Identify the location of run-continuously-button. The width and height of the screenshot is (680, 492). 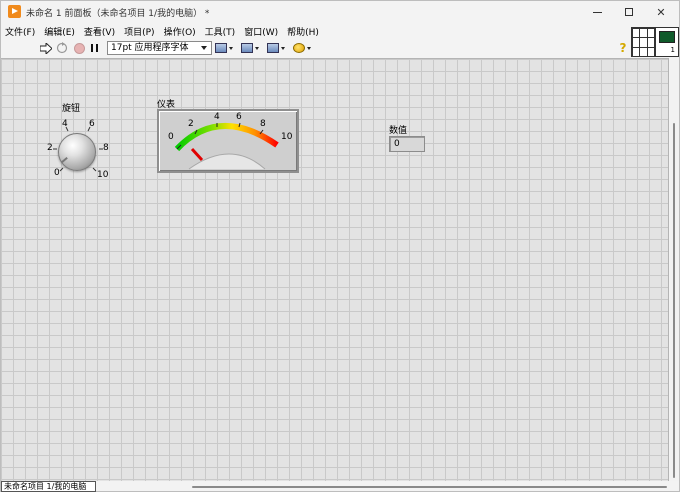
(62, 48).